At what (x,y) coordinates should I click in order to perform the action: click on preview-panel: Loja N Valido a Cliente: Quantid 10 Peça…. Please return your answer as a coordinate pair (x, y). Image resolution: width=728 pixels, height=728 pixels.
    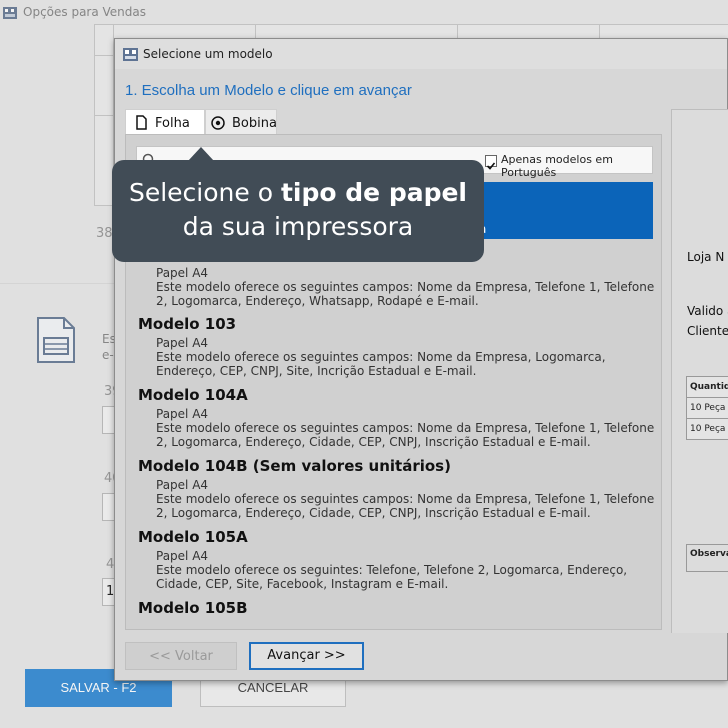
    Looking at the image, I should click on (699, 371).